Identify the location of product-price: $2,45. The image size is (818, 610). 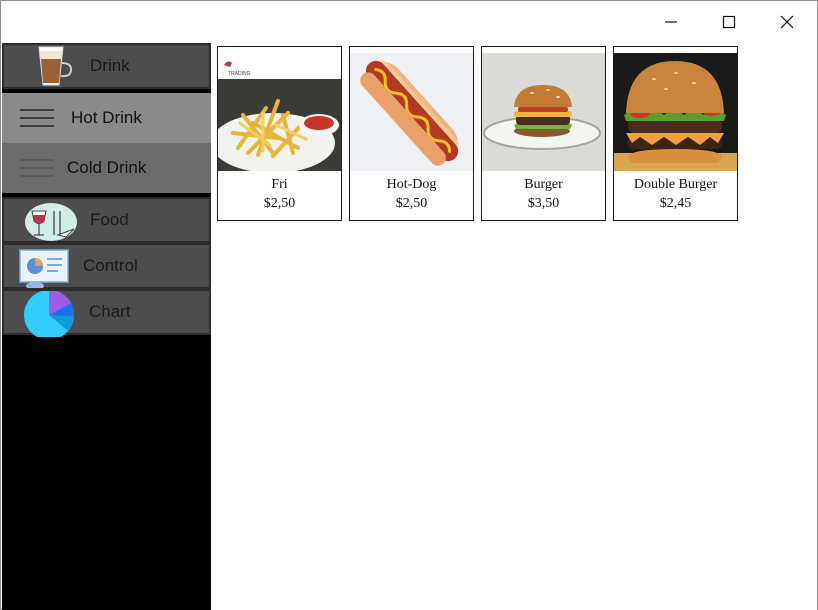
(675, 203).